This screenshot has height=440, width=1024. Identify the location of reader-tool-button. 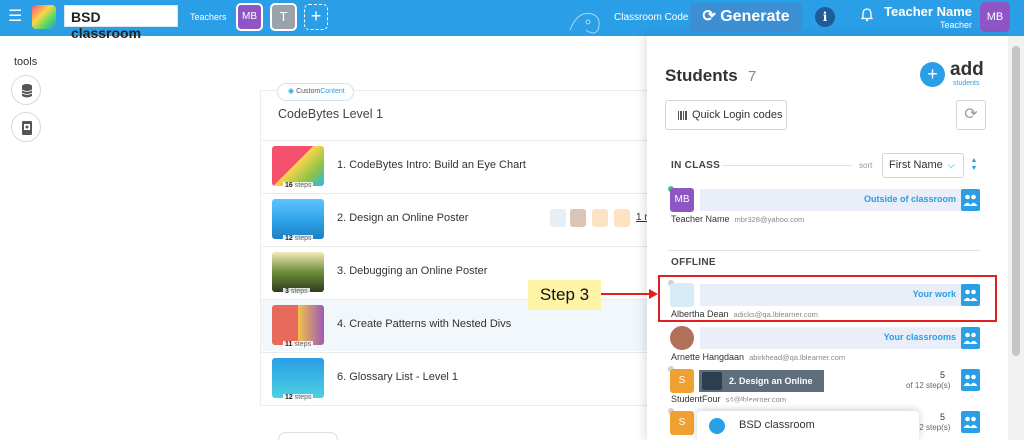
(26, 127).